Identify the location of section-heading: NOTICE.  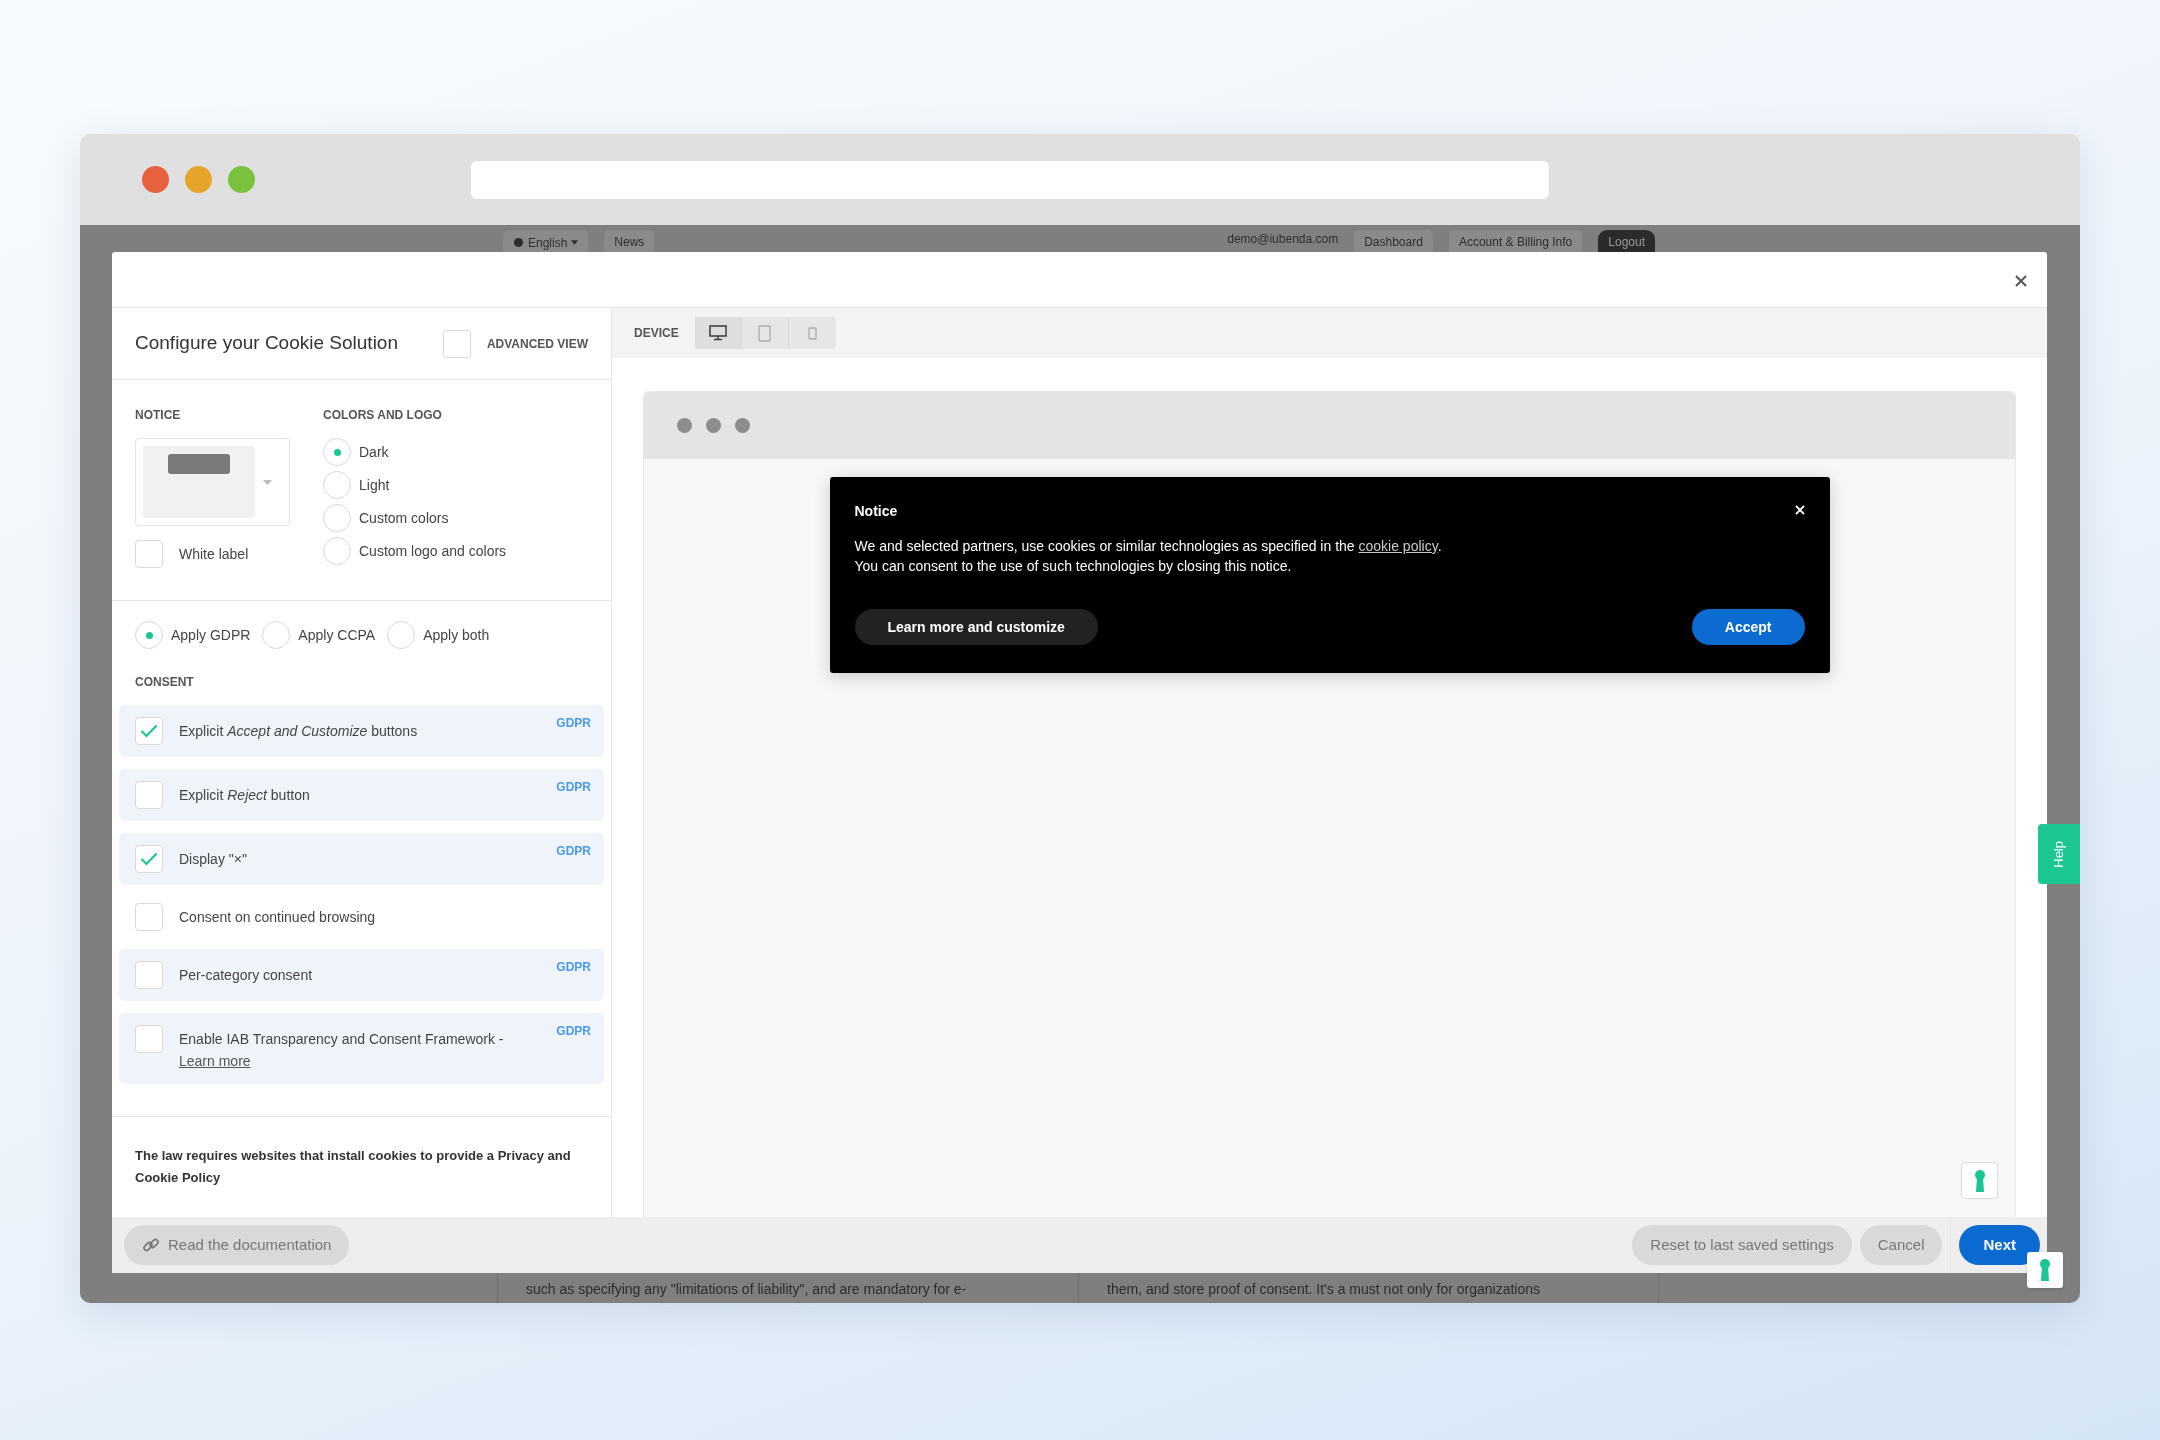
(158, 415).